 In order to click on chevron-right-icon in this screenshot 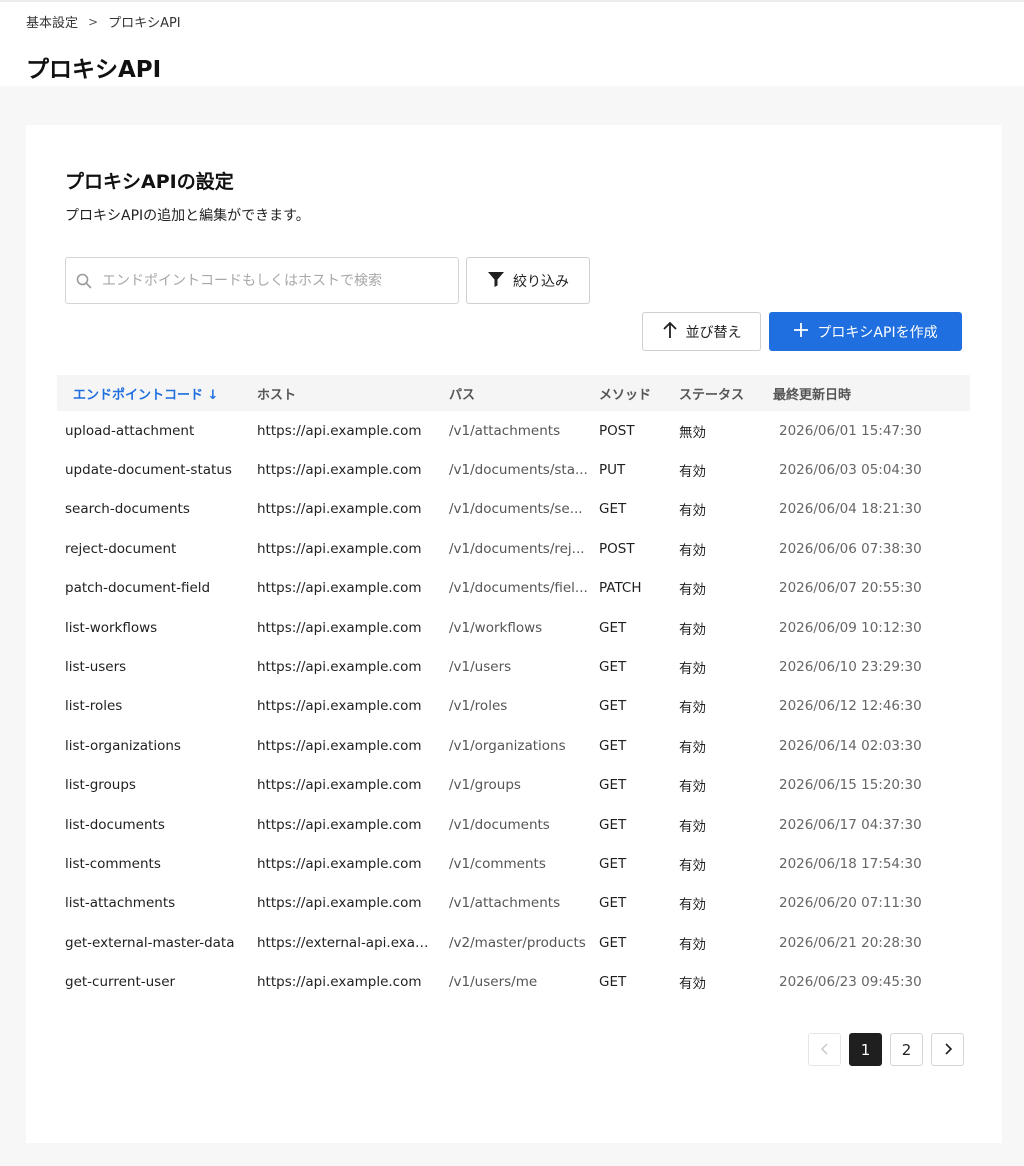, I will do `click(948, 1050)`.